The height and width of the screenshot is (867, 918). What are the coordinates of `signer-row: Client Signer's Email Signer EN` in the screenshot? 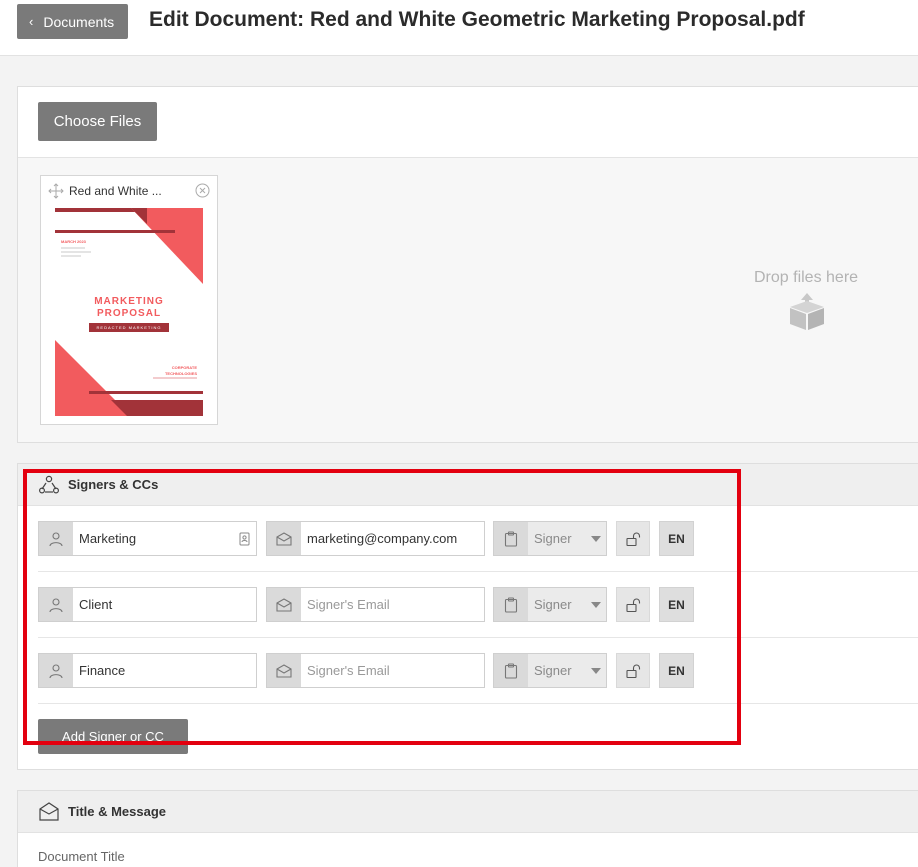 It's located at (478, 605).